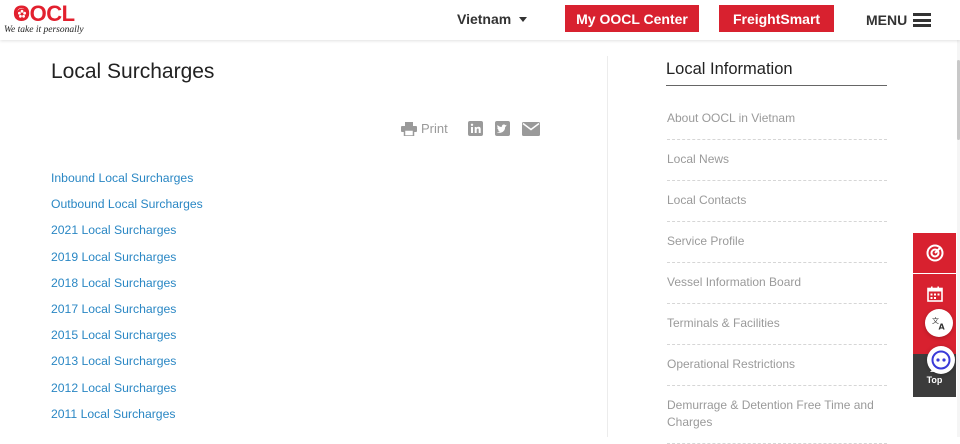  I want to click on sidebar-title-rule, so click(776, 85).